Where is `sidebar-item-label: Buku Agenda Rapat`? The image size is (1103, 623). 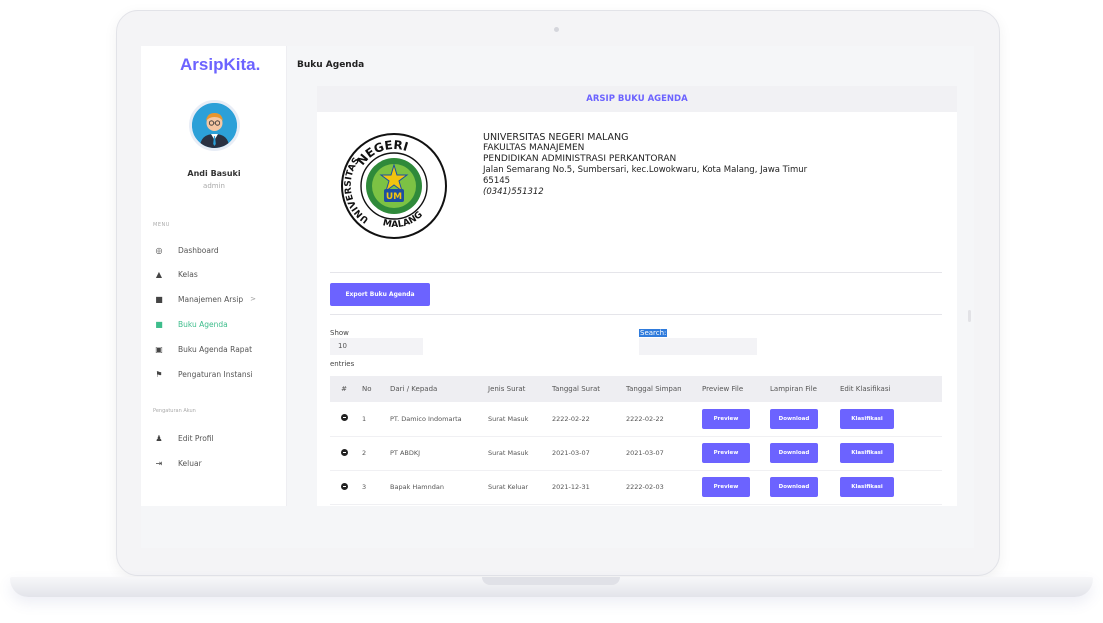
sidebar-item-label: Buku Agenda Rapat is located at coordinates (215, 349).